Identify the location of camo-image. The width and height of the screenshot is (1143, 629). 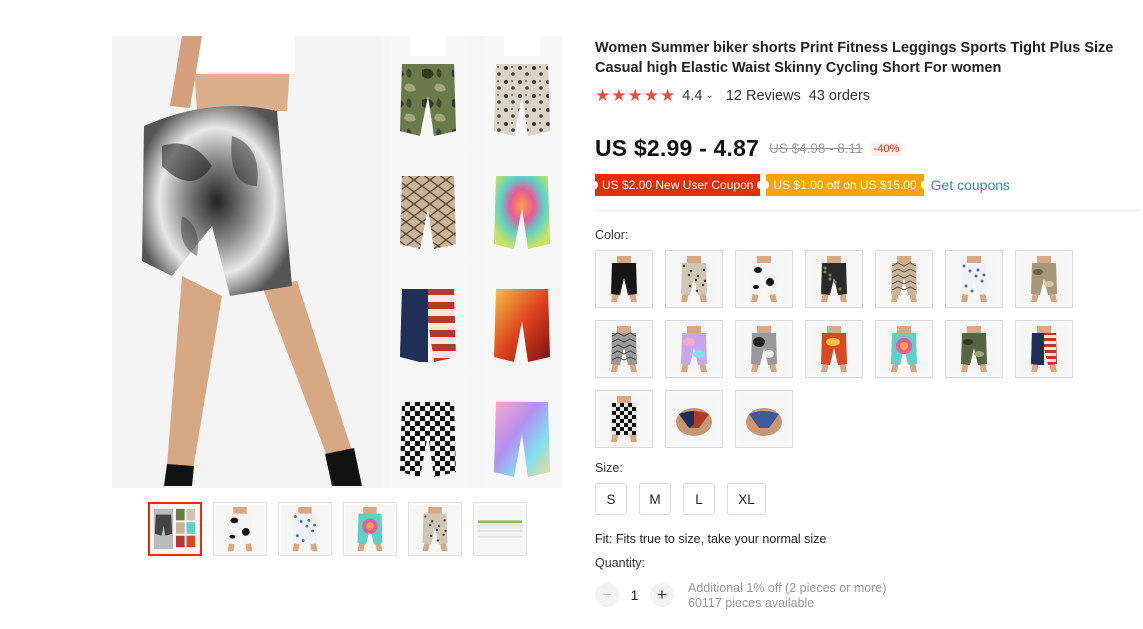
(974, 349).